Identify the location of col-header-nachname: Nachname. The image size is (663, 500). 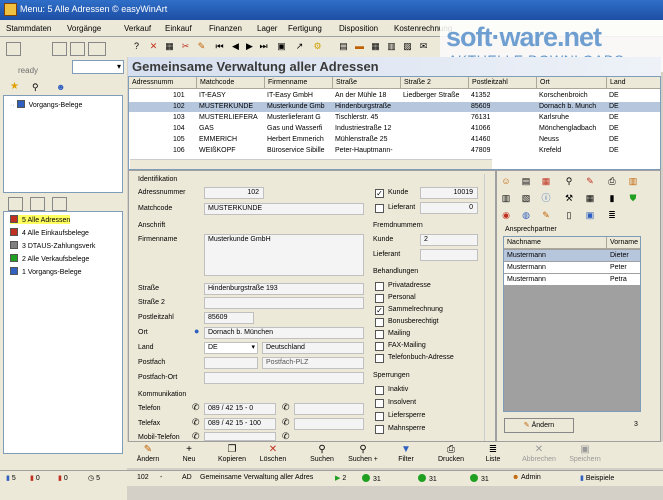
(555, 243).